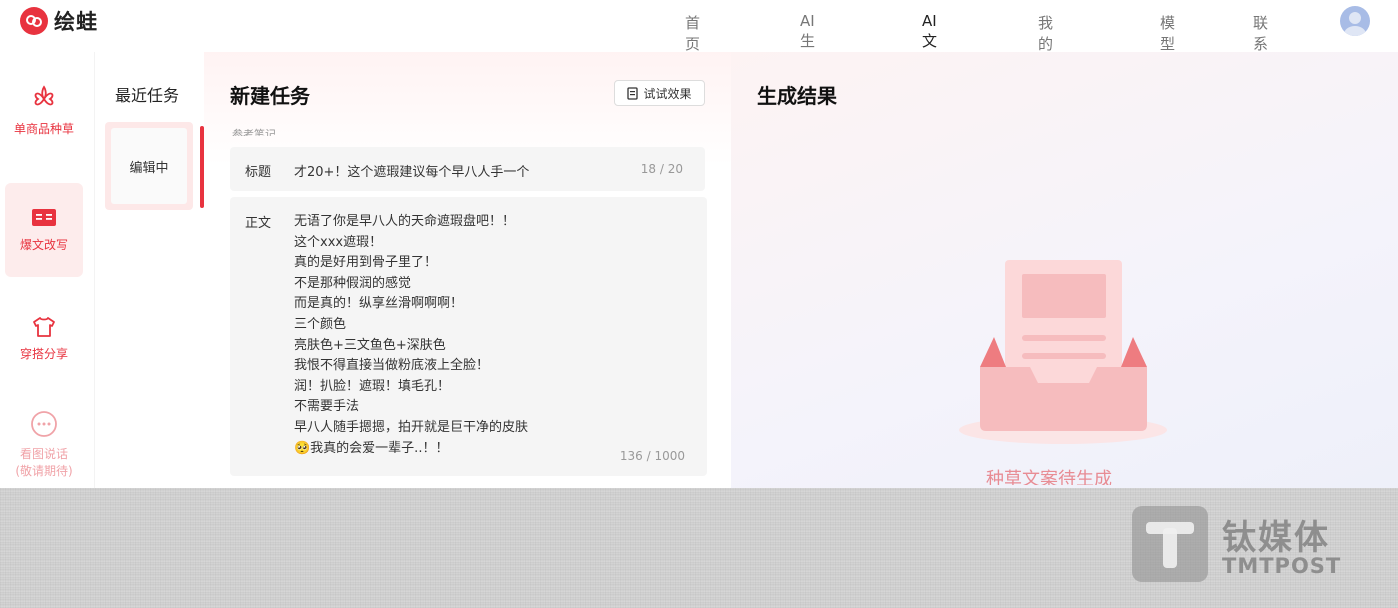  I want to click on body-line: 润！扒脸！遮瑕！填毛孔！, so click(372, 386).